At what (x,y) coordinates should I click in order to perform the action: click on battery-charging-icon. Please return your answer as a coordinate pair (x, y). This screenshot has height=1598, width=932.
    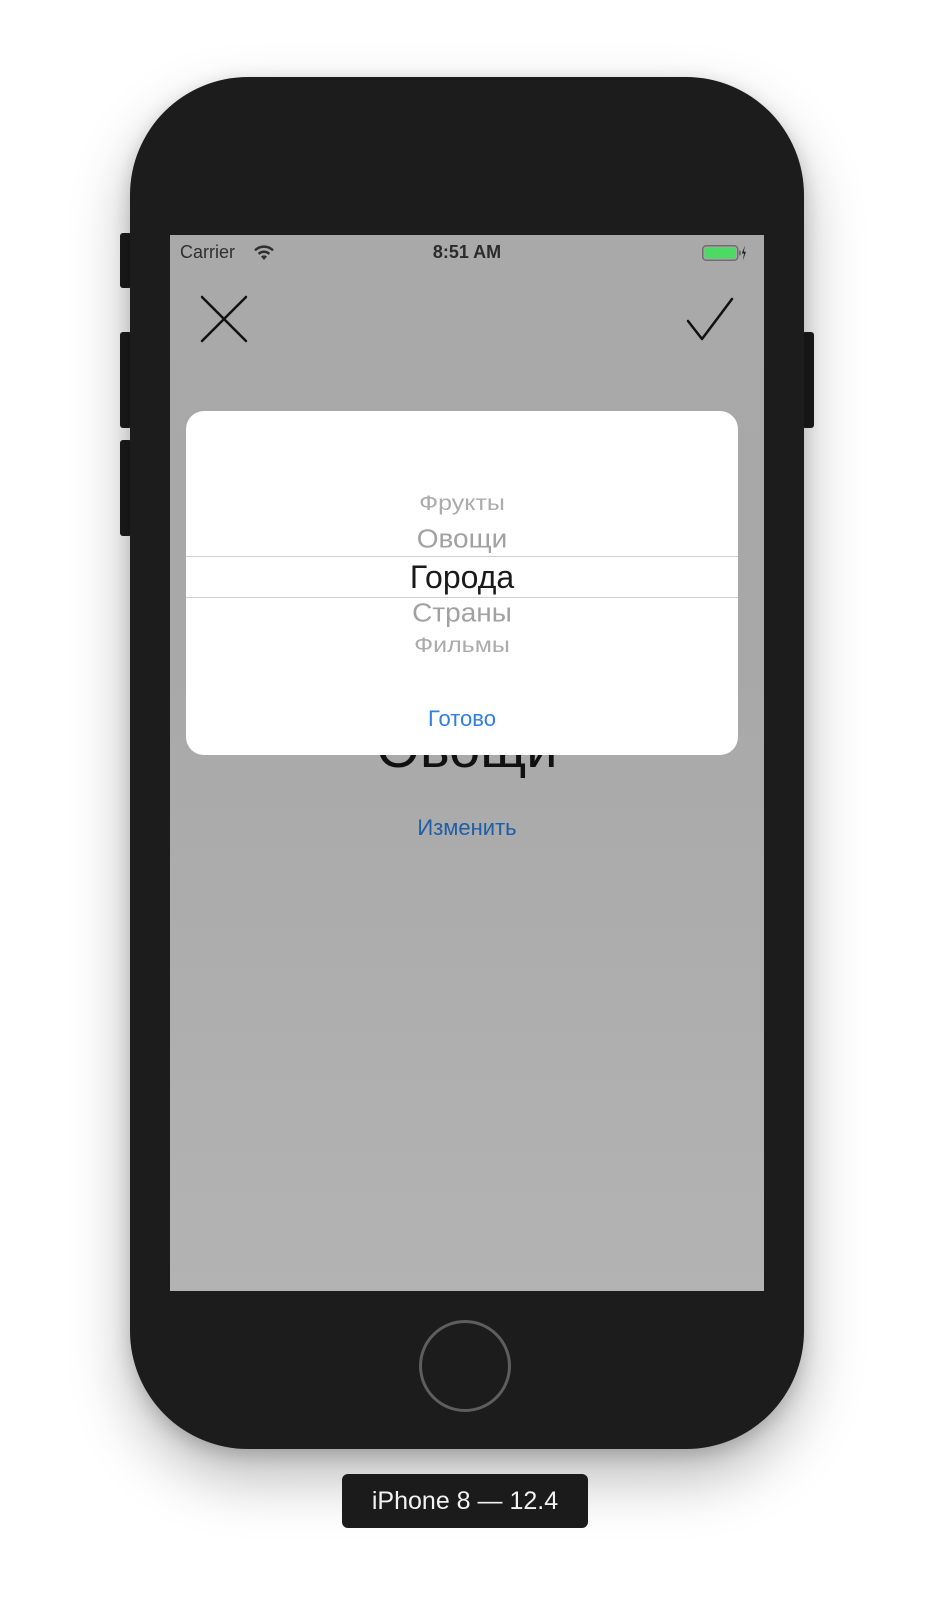
    Looking at the image, I should click on (724, 253).